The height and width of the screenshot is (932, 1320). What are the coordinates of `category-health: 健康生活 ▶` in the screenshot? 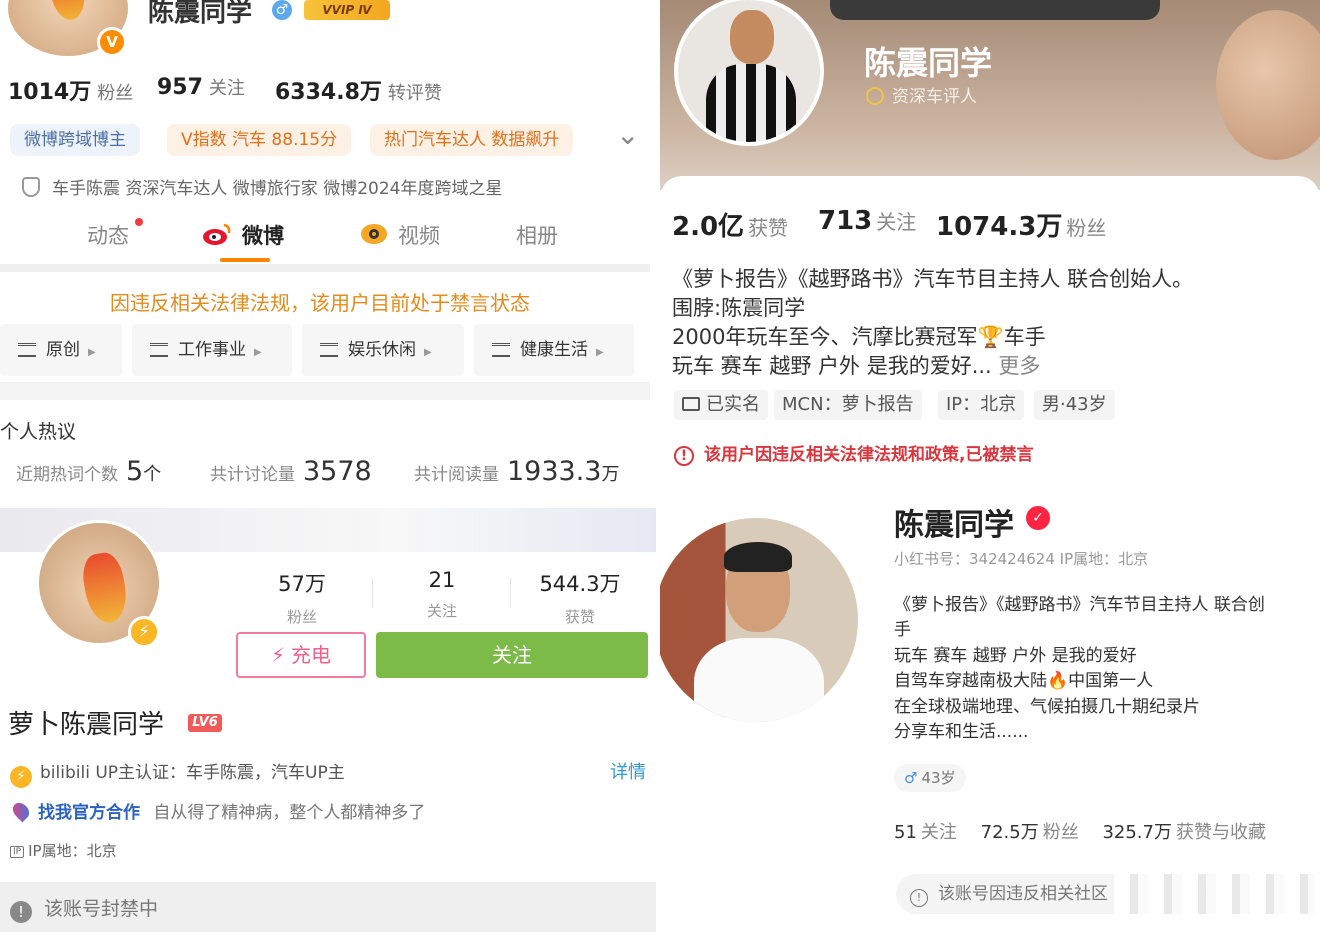 It's located at (554, 350).